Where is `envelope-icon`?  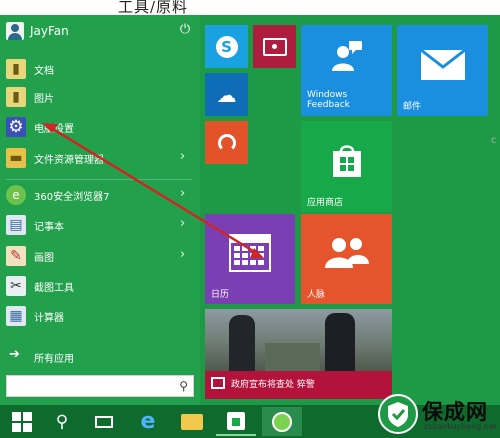
envelope-icon is located at coordinates (442, 64).